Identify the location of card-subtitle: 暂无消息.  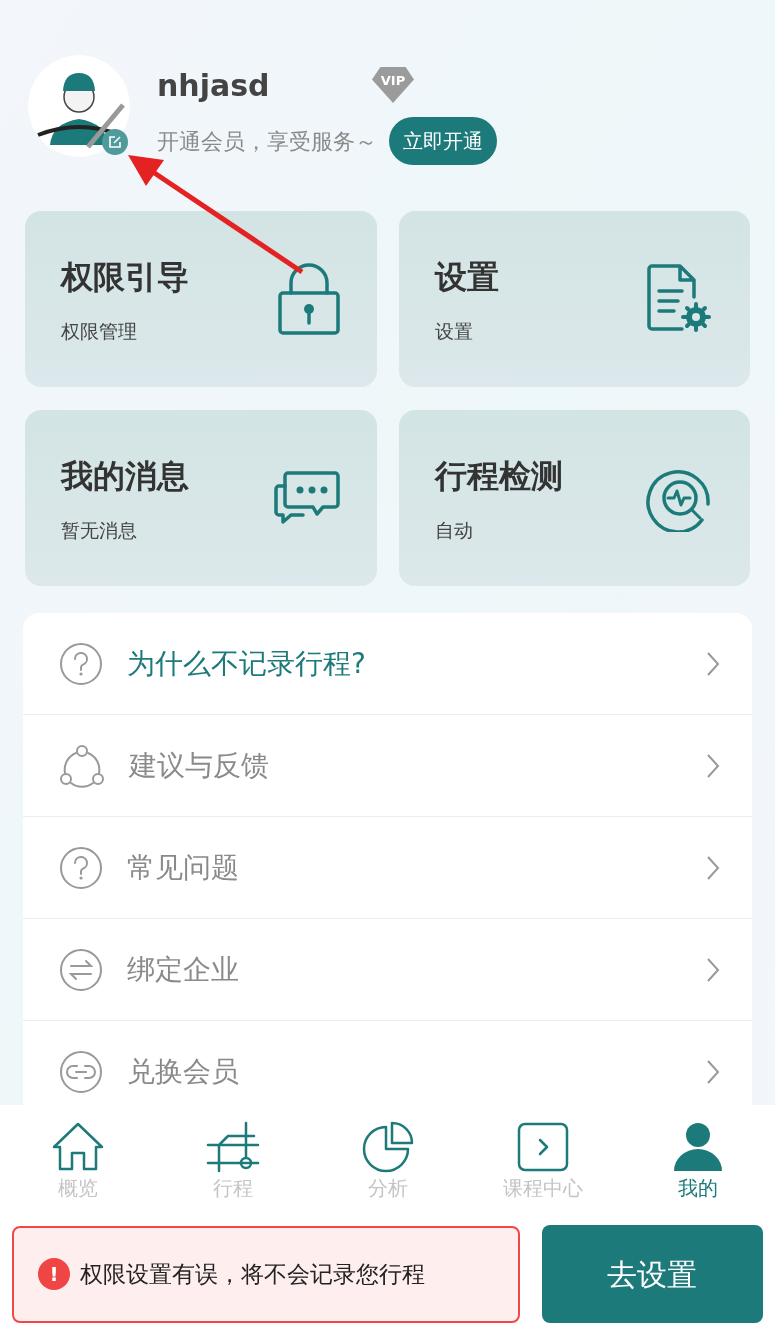
(99, 530).